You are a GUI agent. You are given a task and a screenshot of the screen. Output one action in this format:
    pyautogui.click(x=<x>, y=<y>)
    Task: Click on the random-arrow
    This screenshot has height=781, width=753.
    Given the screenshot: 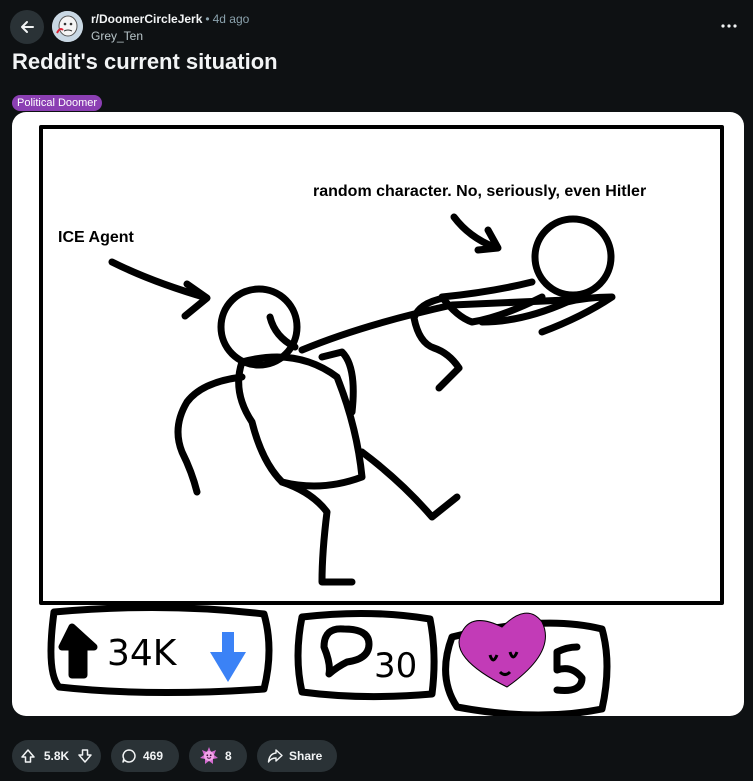 What is the action you would take?
    pyautogui.click(x=476, y=233)
    